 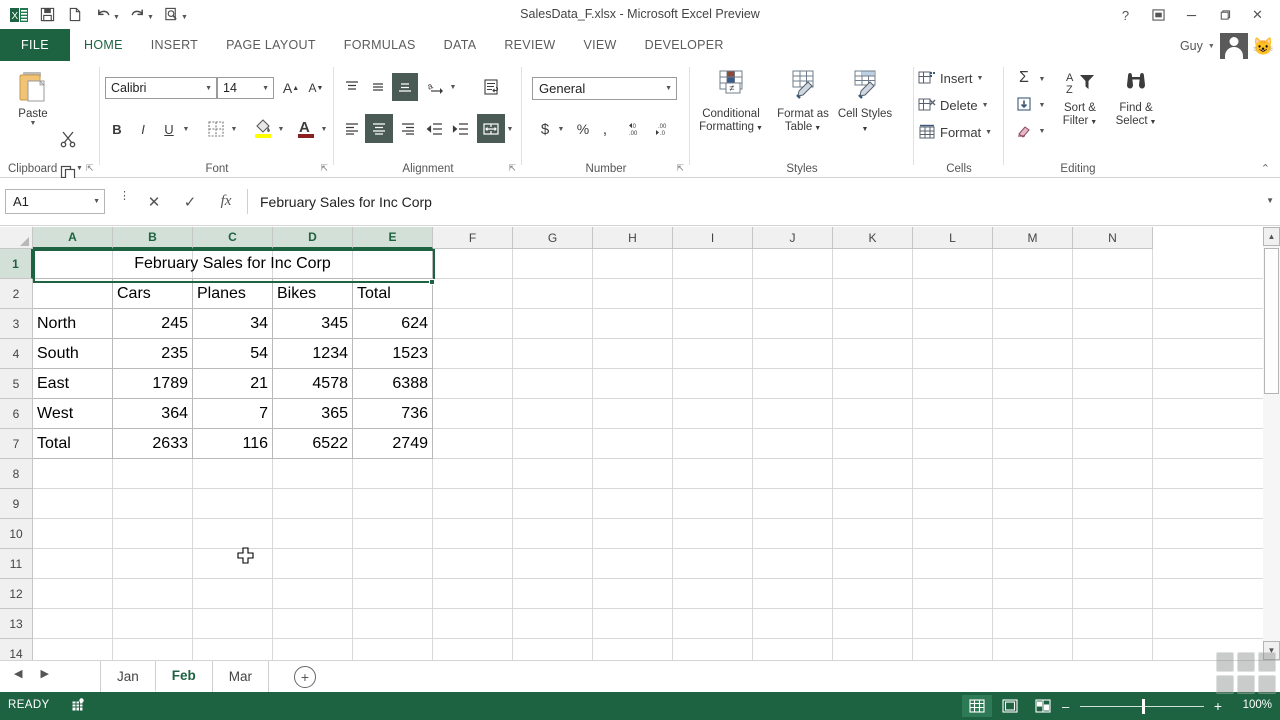 I want to click on font-size-input: 14 ▼, so click(x=245, y=88).